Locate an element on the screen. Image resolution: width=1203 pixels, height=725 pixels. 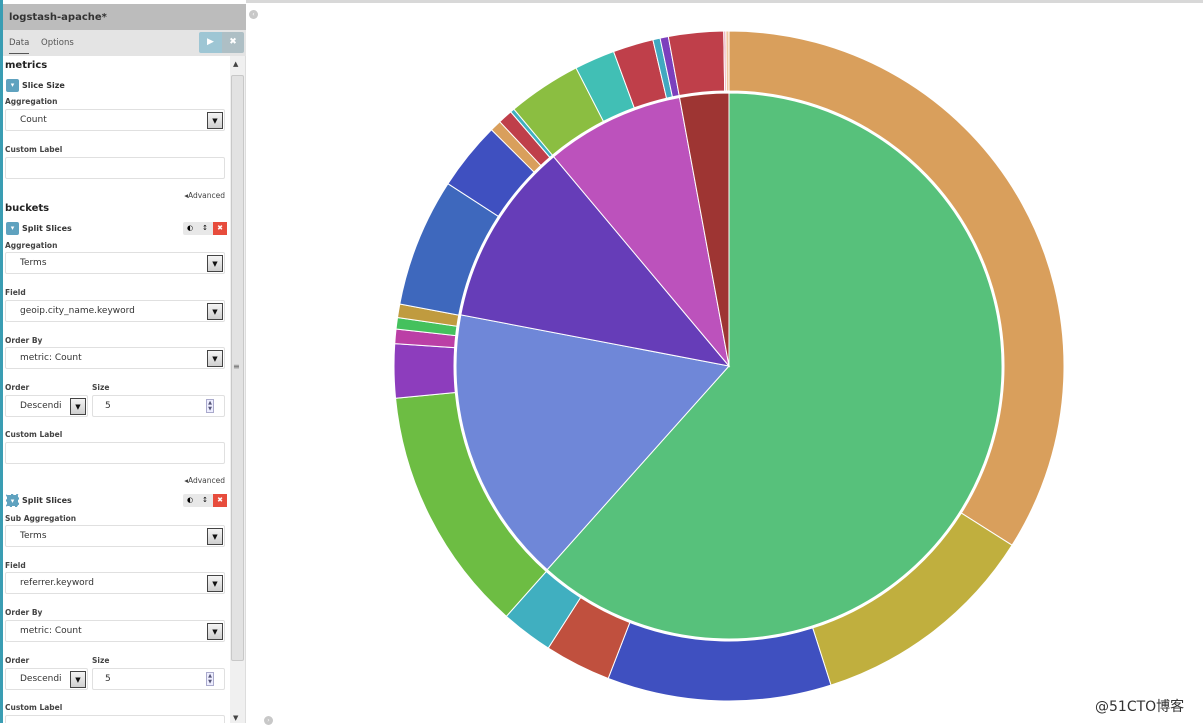
select-value: geoip.city_name.keyword is located at coordinates (77, 311).